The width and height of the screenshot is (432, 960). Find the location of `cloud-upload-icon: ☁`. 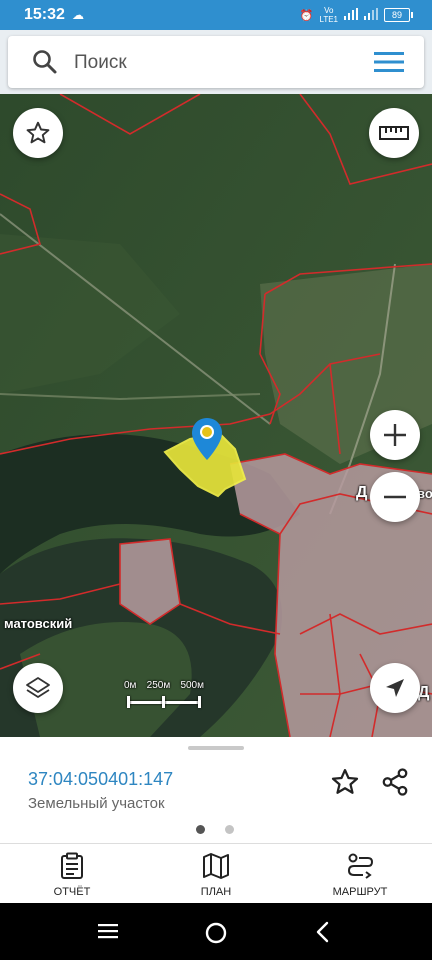

cloud-upload-icon: ☁ is located at coordinates (78, 15).